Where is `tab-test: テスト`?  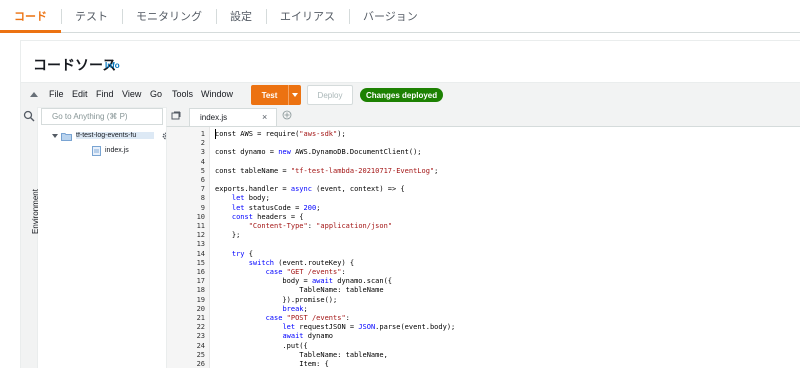
tab-test: テスト is located at coordinates (91, 16).